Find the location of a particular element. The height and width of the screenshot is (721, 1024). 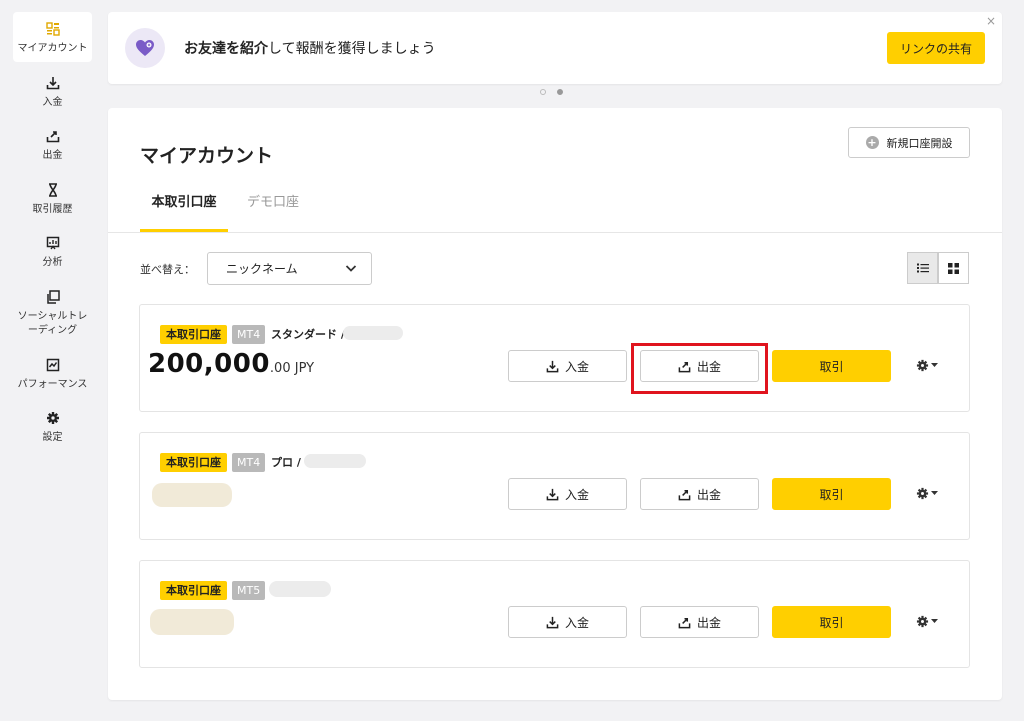

account-balance: 200,000.00 JPY is located at coordinates (231, 364).